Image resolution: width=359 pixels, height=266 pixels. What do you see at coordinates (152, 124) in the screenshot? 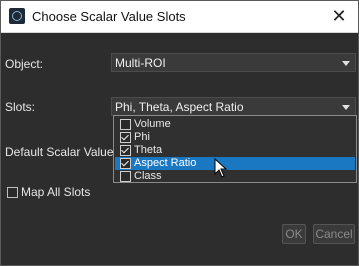
I see `slot-option-label: Volume` at bounding box center [152, 124].